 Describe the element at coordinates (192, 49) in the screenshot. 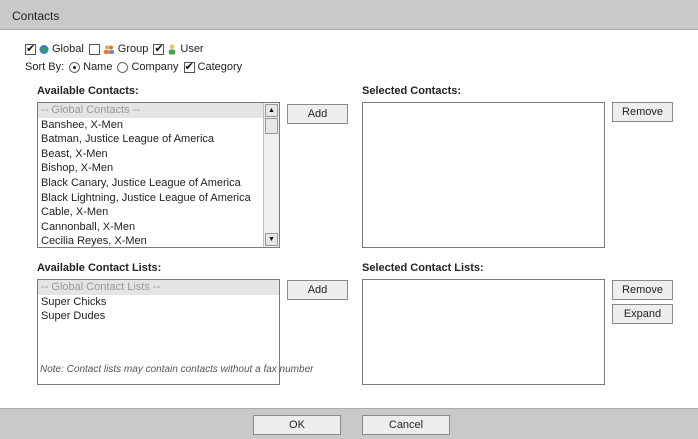

I see `user-label: User` at that location.